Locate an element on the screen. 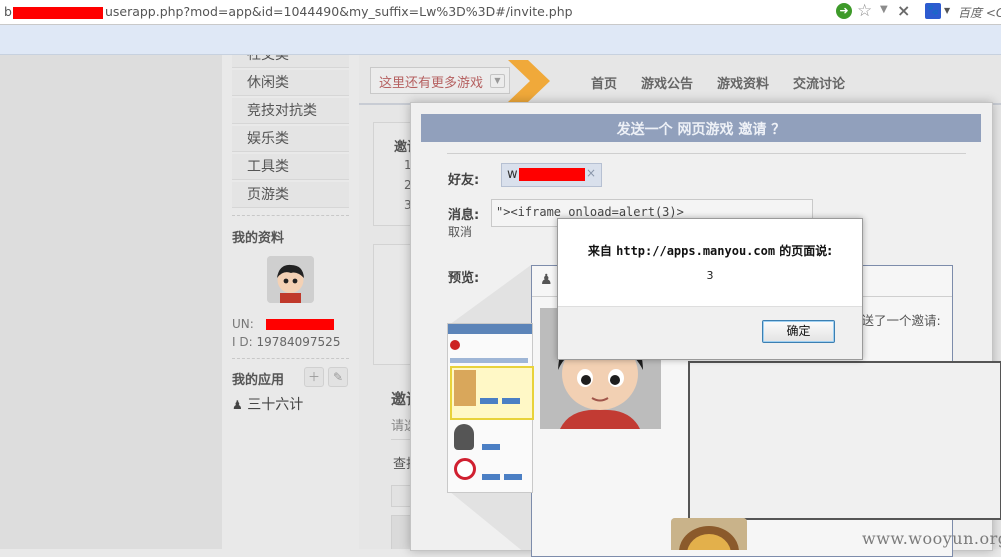  username-row: UN: is located at coordinates (283, 324).